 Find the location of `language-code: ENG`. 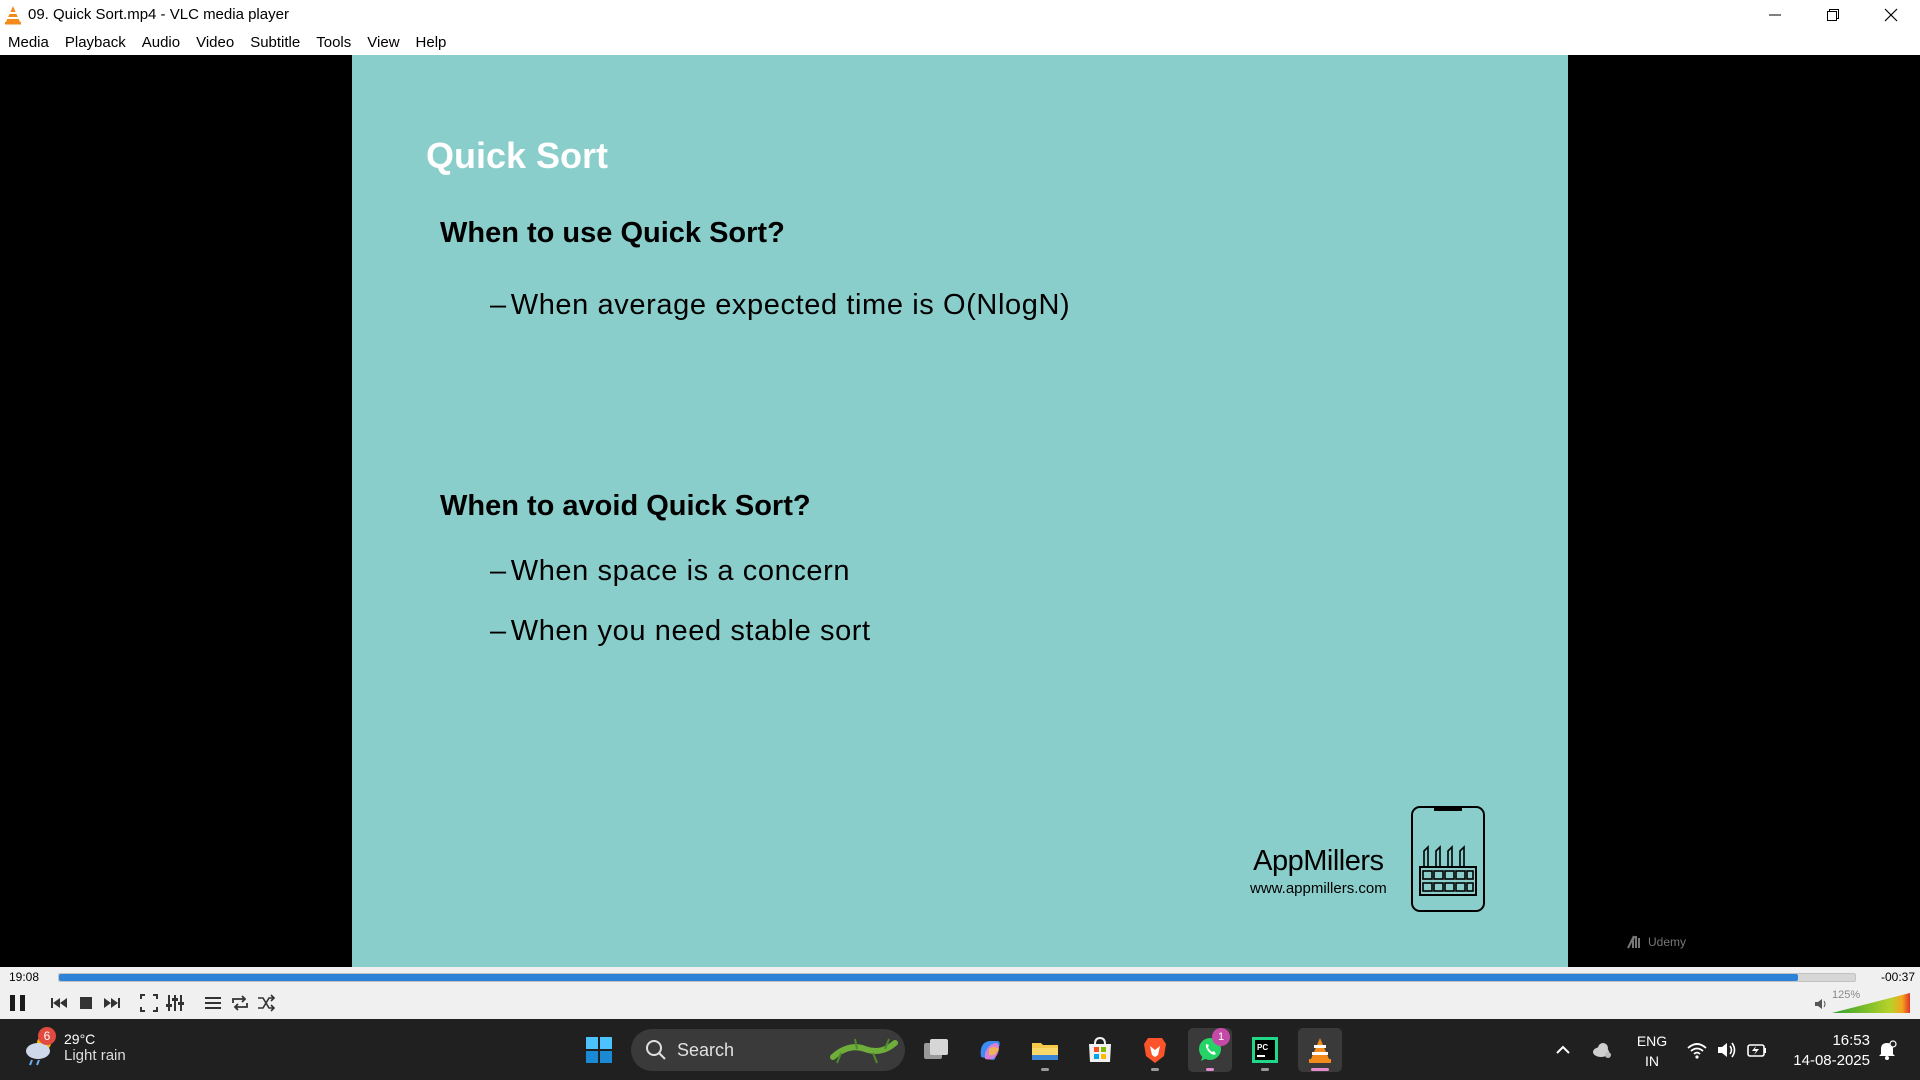

language-code: ENG is located at coordinates (1652, 1041).